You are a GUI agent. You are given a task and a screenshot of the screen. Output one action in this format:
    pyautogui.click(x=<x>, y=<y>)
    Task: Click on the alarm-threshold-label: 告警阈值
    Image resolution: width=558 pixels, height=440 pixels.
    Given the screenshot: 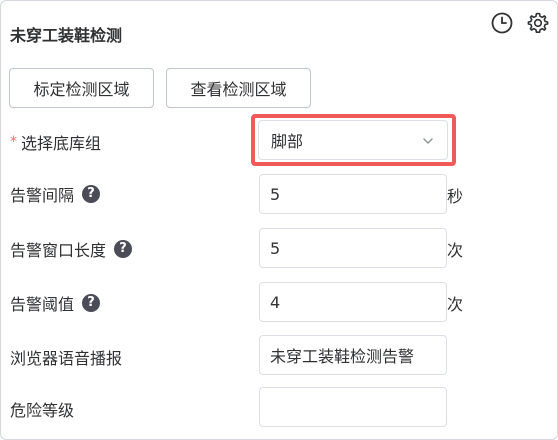 What is the action you would take?
    pyautogui.click(x=42, y=304)
    